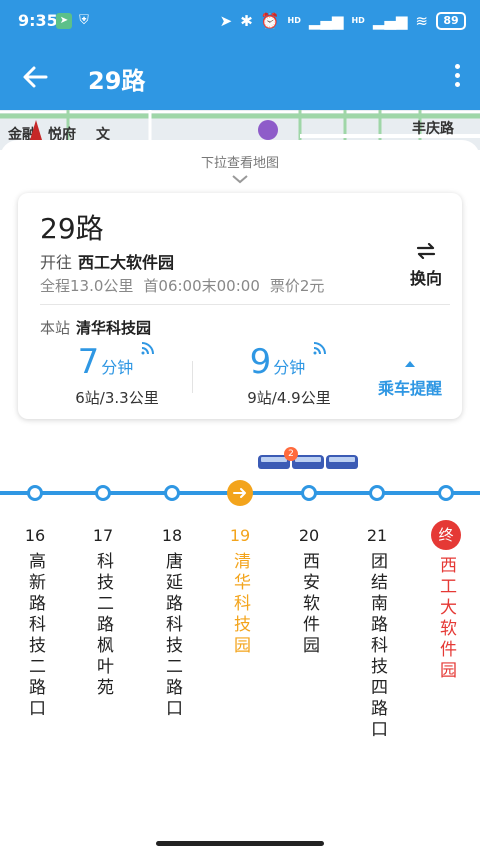  I want to click on stop-item: 17 科技二路枫叶苑, so click(103, 612).